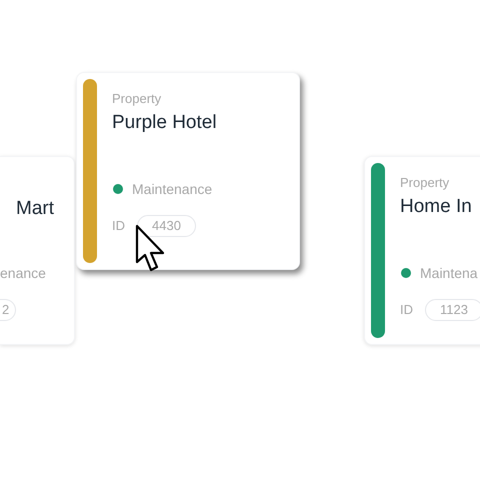  Describe the element at coordinates (35, 209) in the screenshot. I see `property-name: Mart` at that location.